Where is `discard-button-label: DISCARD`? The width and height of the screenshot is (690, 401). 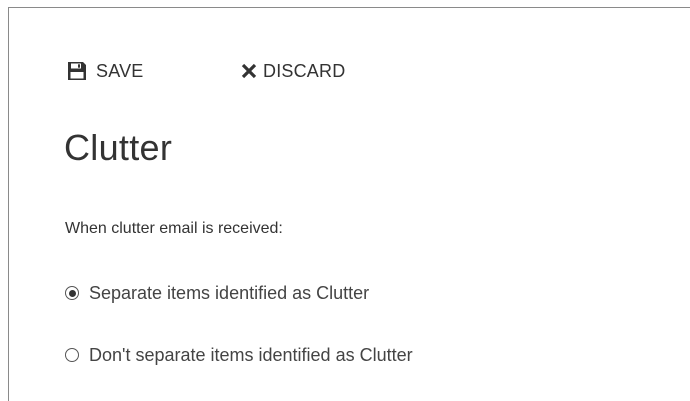 discard-button-label: DISCARD is located at coordinates (304, 70).